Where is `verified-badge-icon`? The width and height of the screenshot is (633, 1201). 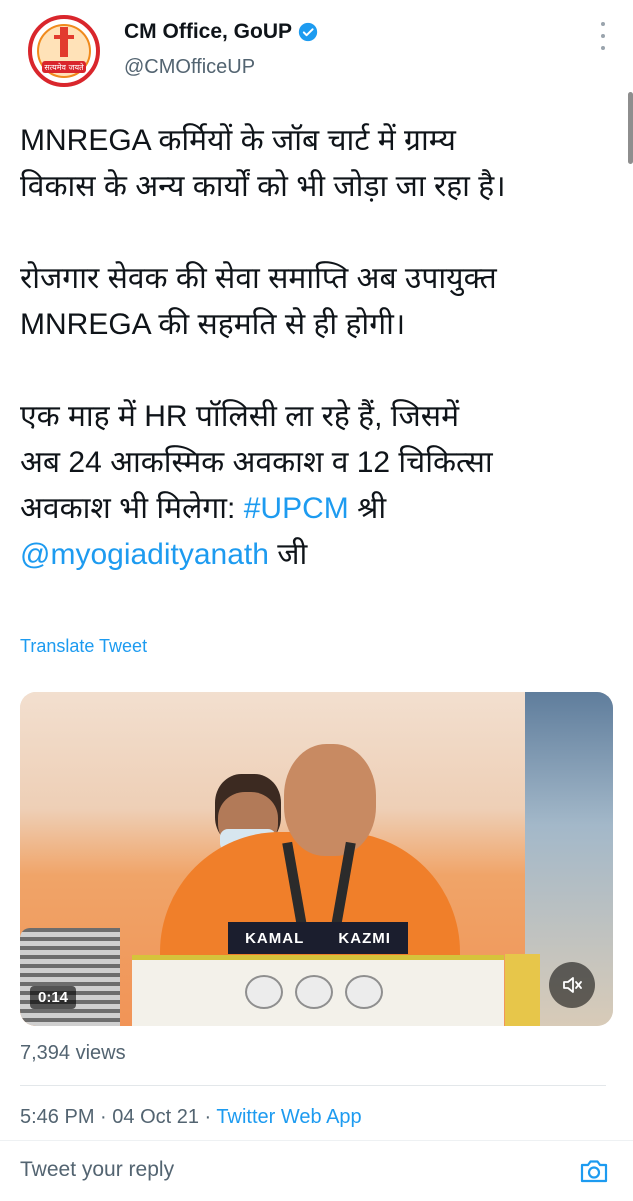 verified-badge-icon is located at coordinates (308, 32).